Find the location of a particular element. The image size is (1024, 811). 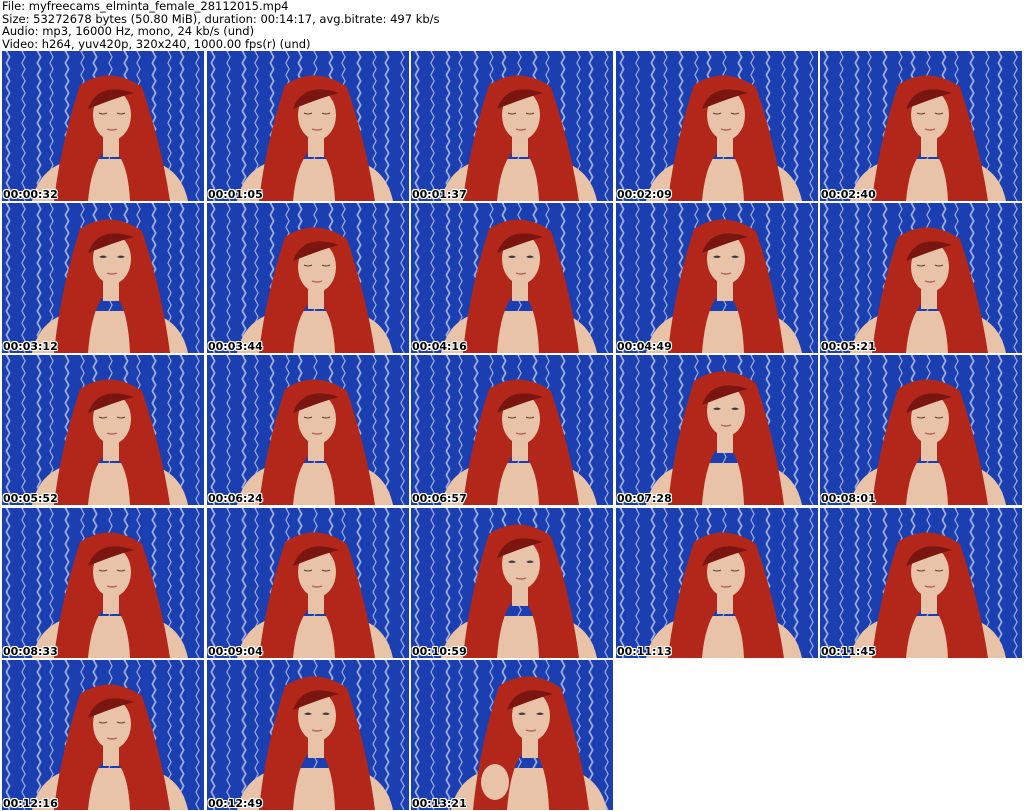

video-thumbnail: 00:08:33 is located at coordinates (103, 583).